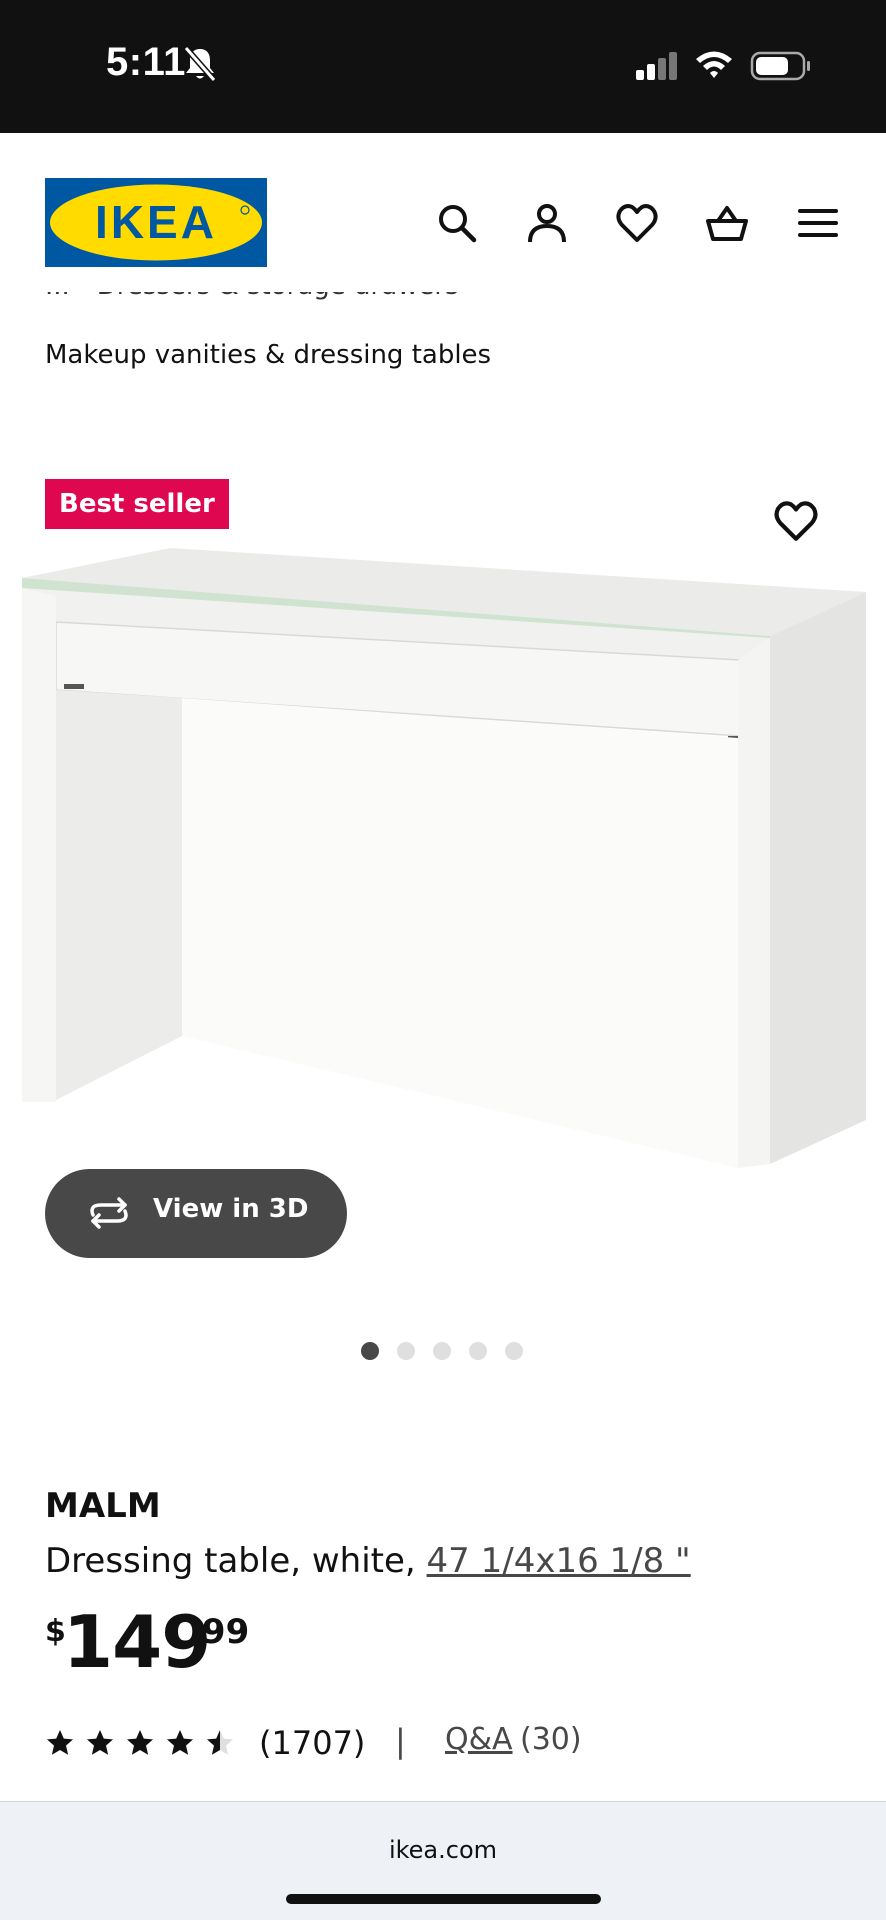 This screenshot has width=886, height=1920. What do you see at coordinates (479, 1739) in the screenshot?
I see `qa-link: Q&A` at bounding box center [479, 1739].